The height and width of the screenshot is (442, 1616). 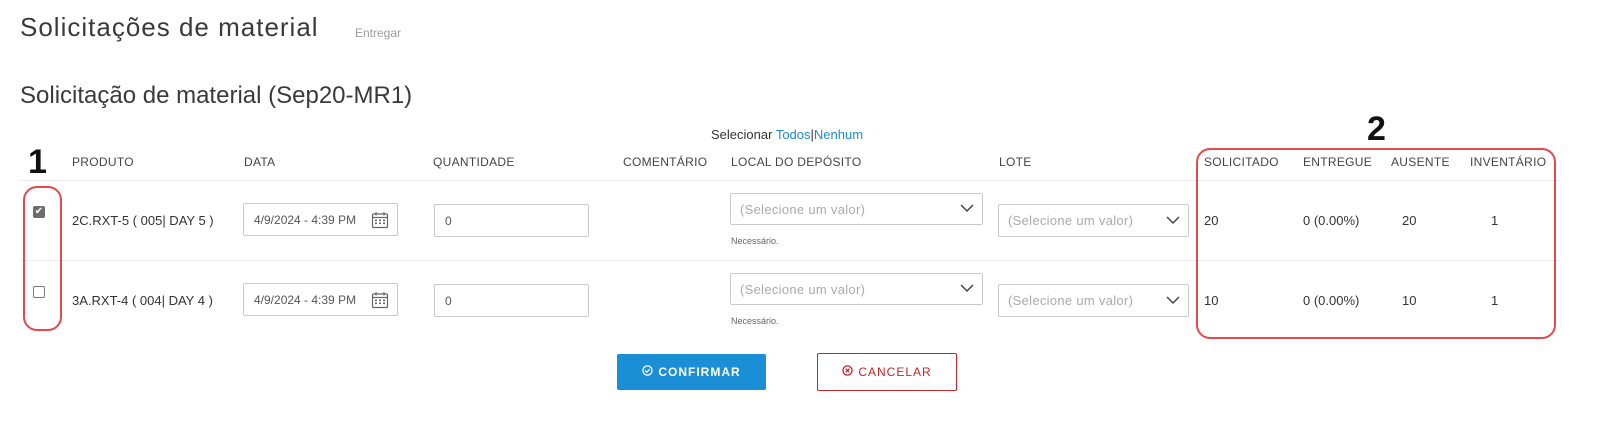 I want to click on circle-check-icon, so click(x=648, y=372).